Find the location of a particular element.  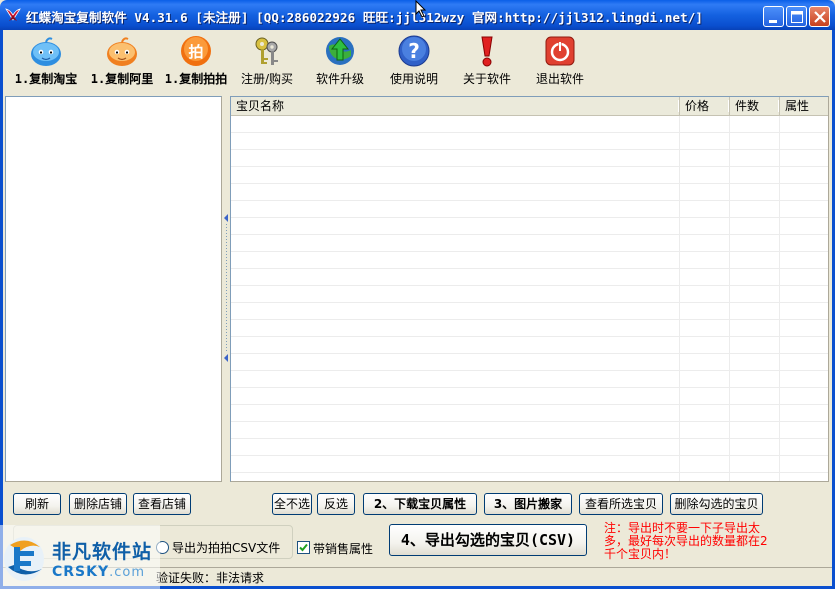

column-header-price: 价格 is located at coordinates (705, 106).